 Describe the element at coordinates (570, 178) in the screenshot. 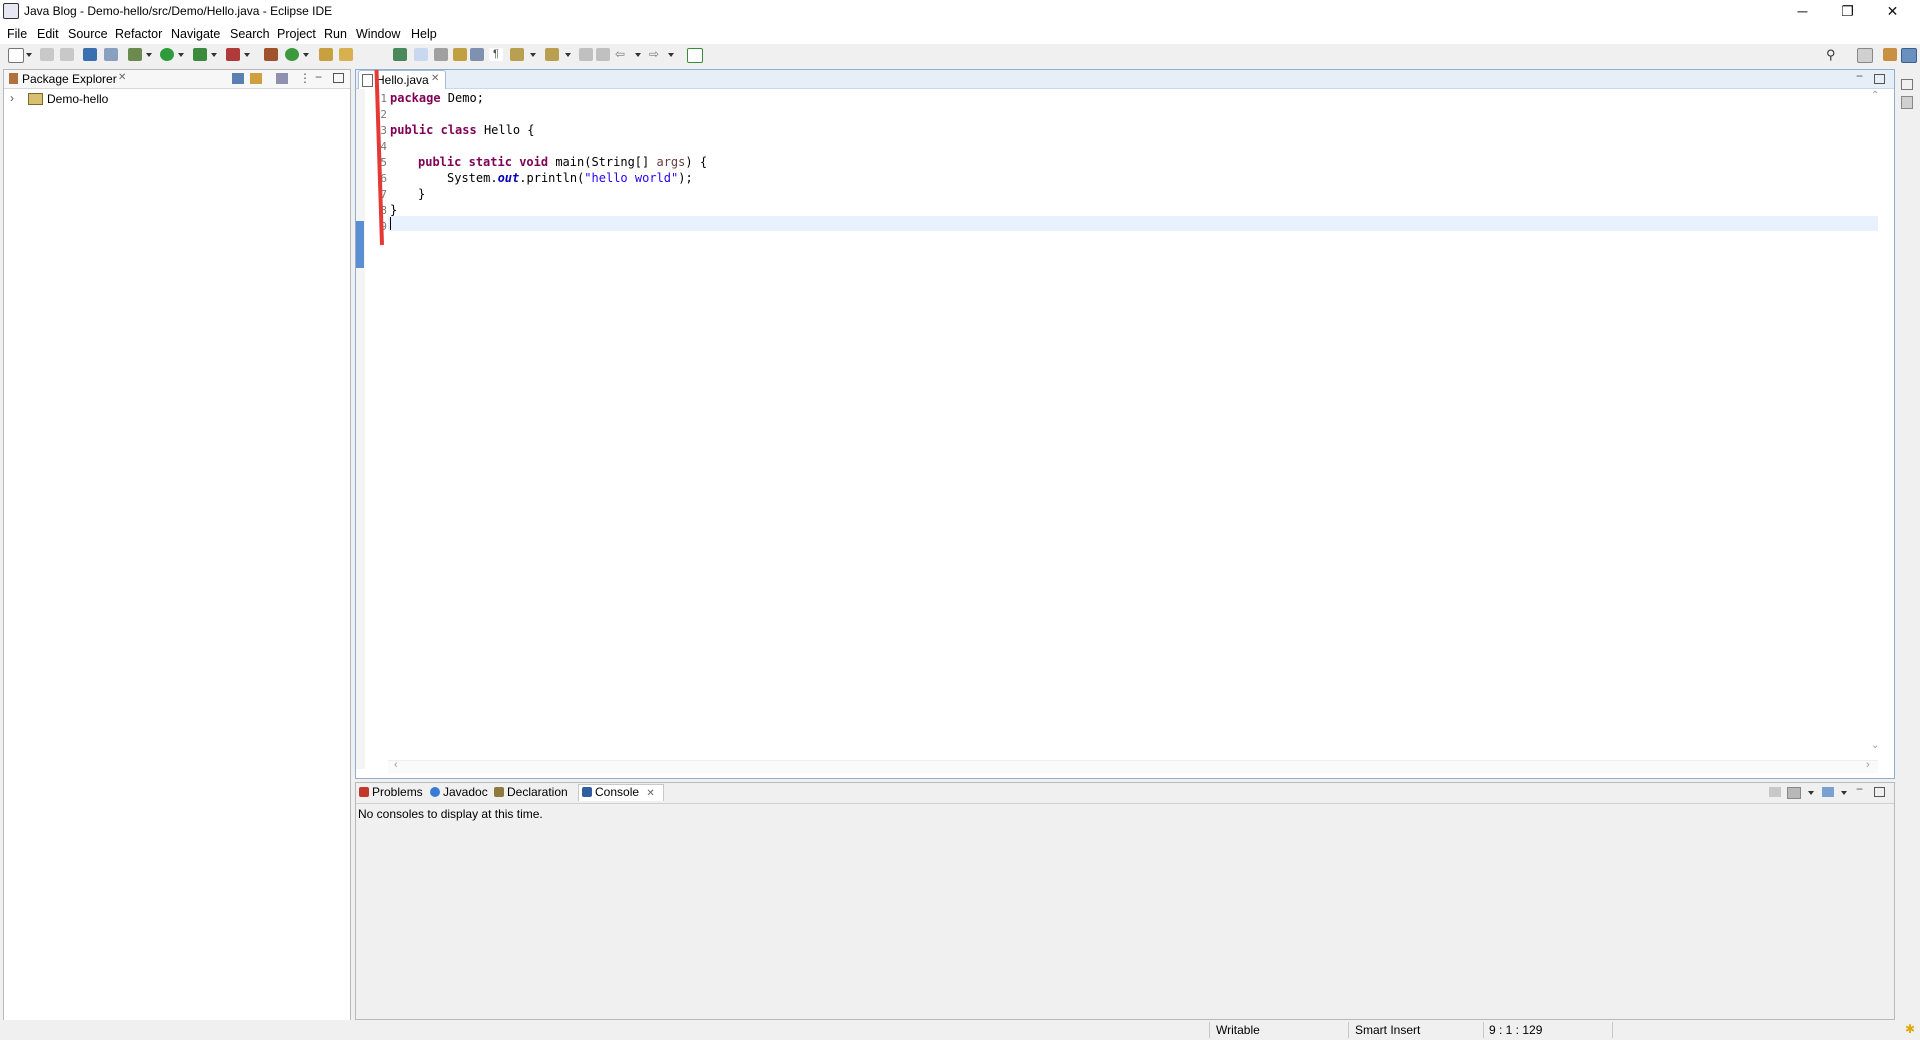

I see `code-line-6: System.out.println("hello world");` at that location.